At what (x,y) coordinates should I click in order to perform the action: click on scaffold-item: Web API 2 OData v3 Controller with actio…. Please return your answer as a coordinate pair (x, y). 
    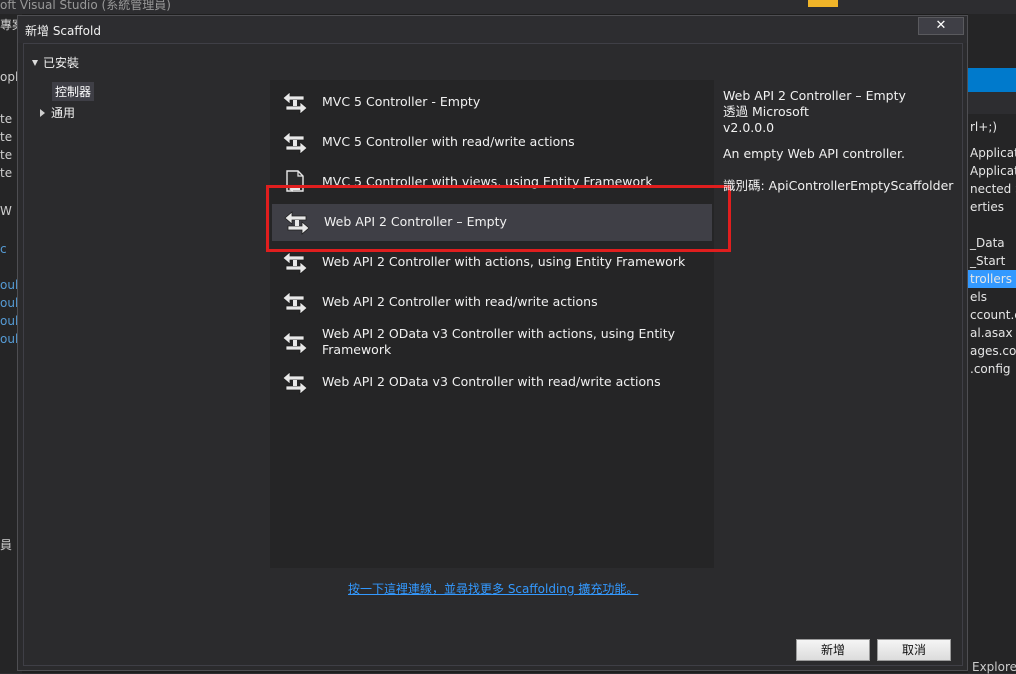
    Looking at the image, I should click on (492, 342).